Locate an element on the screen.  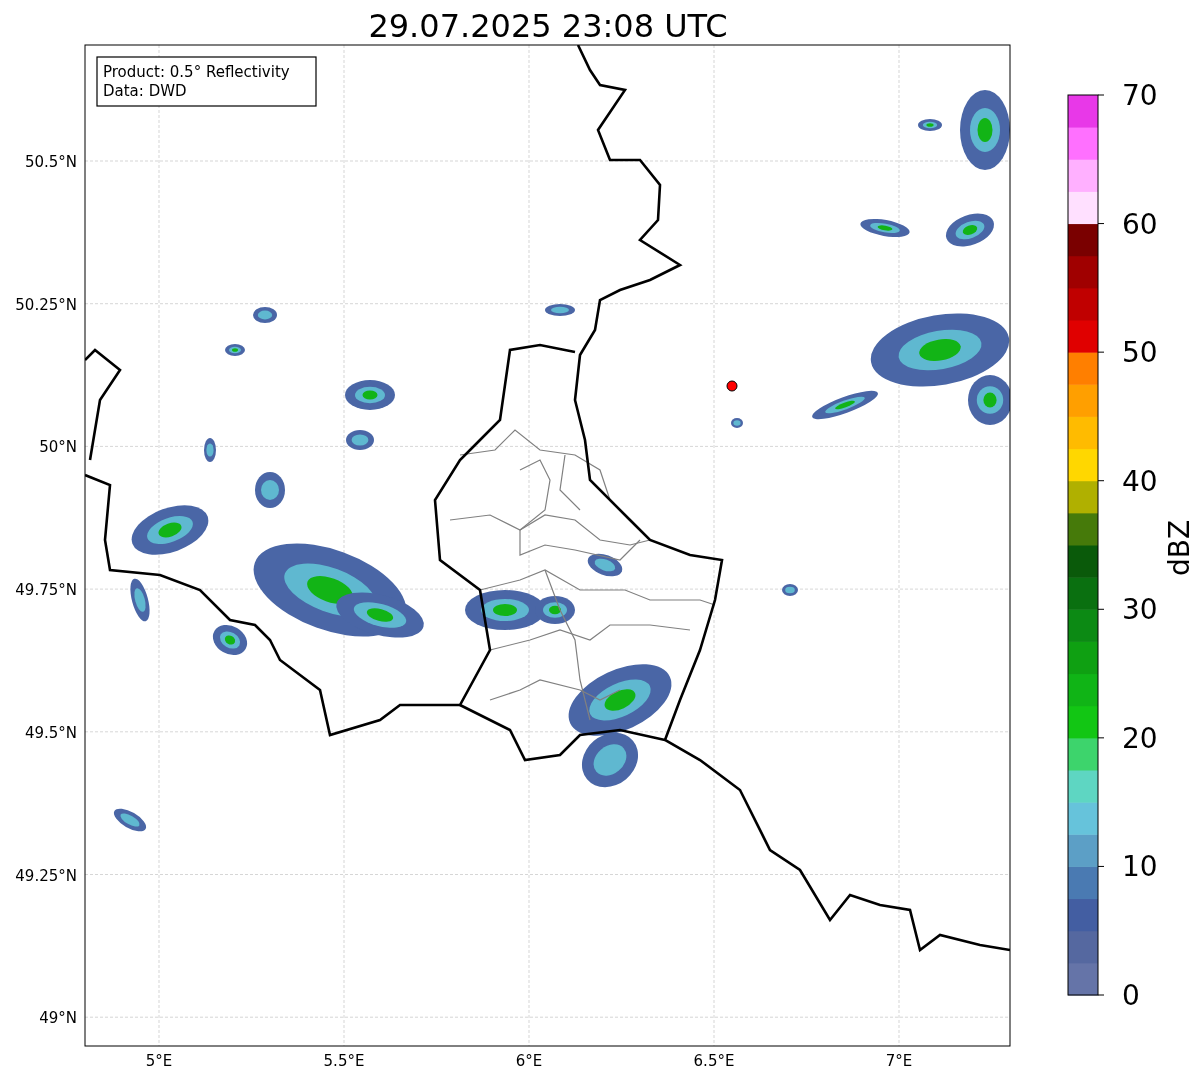
longitude-label: 7°E is located at coordinates (899, 1061).